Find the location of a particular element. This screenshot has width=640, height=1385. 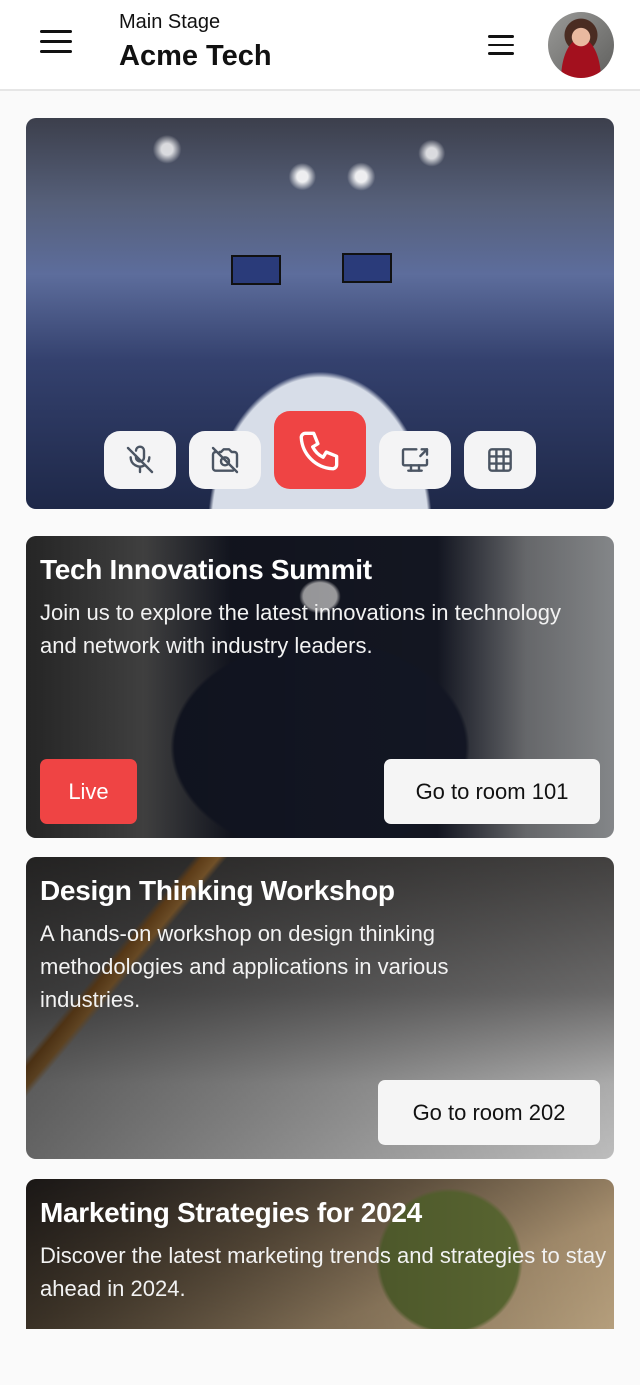

camera-off-icon is located at coordinates (225, 460).